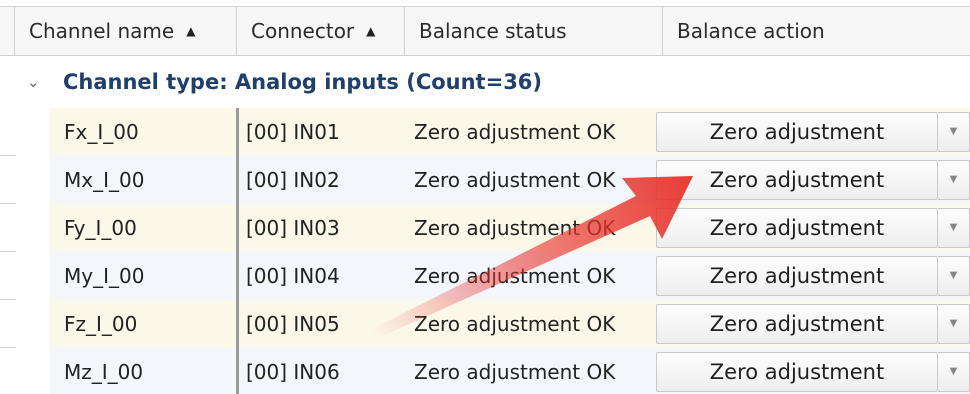  I want to click on group-row-analog-inputs: ⌄ Channel type: Analog inputs (Count=36), so click(485, 82).